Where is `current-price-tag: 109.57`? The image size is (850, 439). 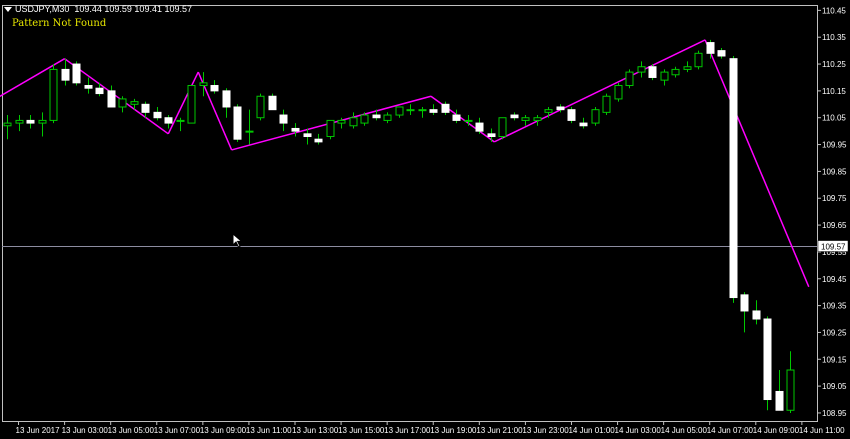
current-price-tag: 109.57 is located at coordinates (833, 246).